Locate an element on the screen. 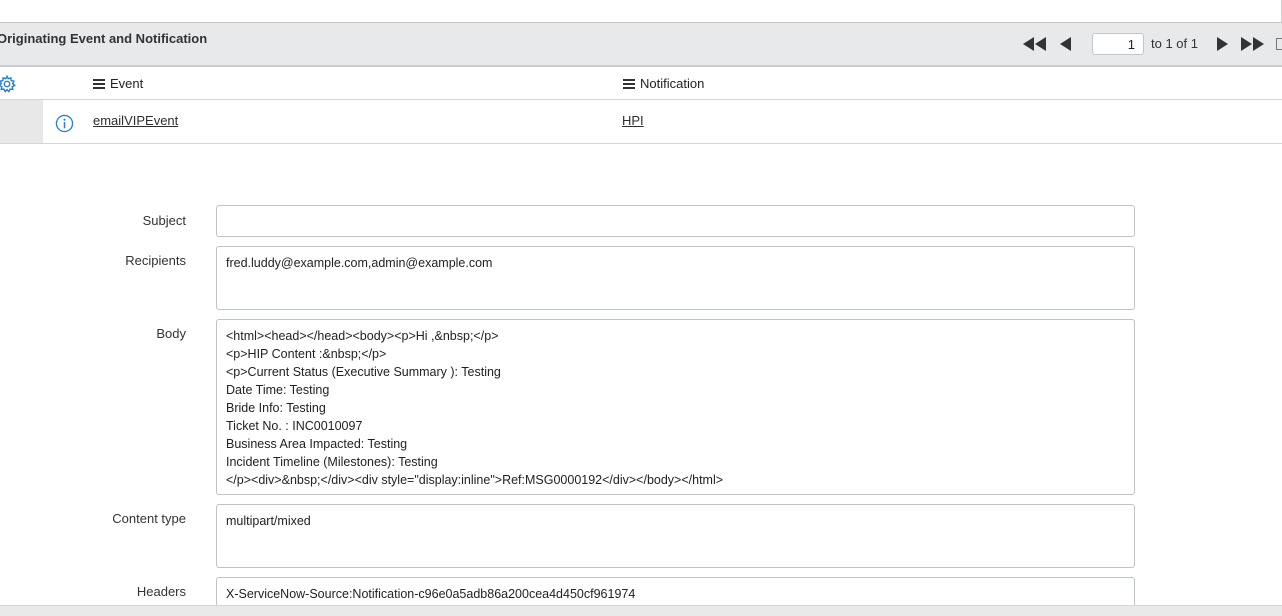 This screenshot has width=1282, height=616. table-row: emailVIPEvent HPI is located at coordinates (641, 122).